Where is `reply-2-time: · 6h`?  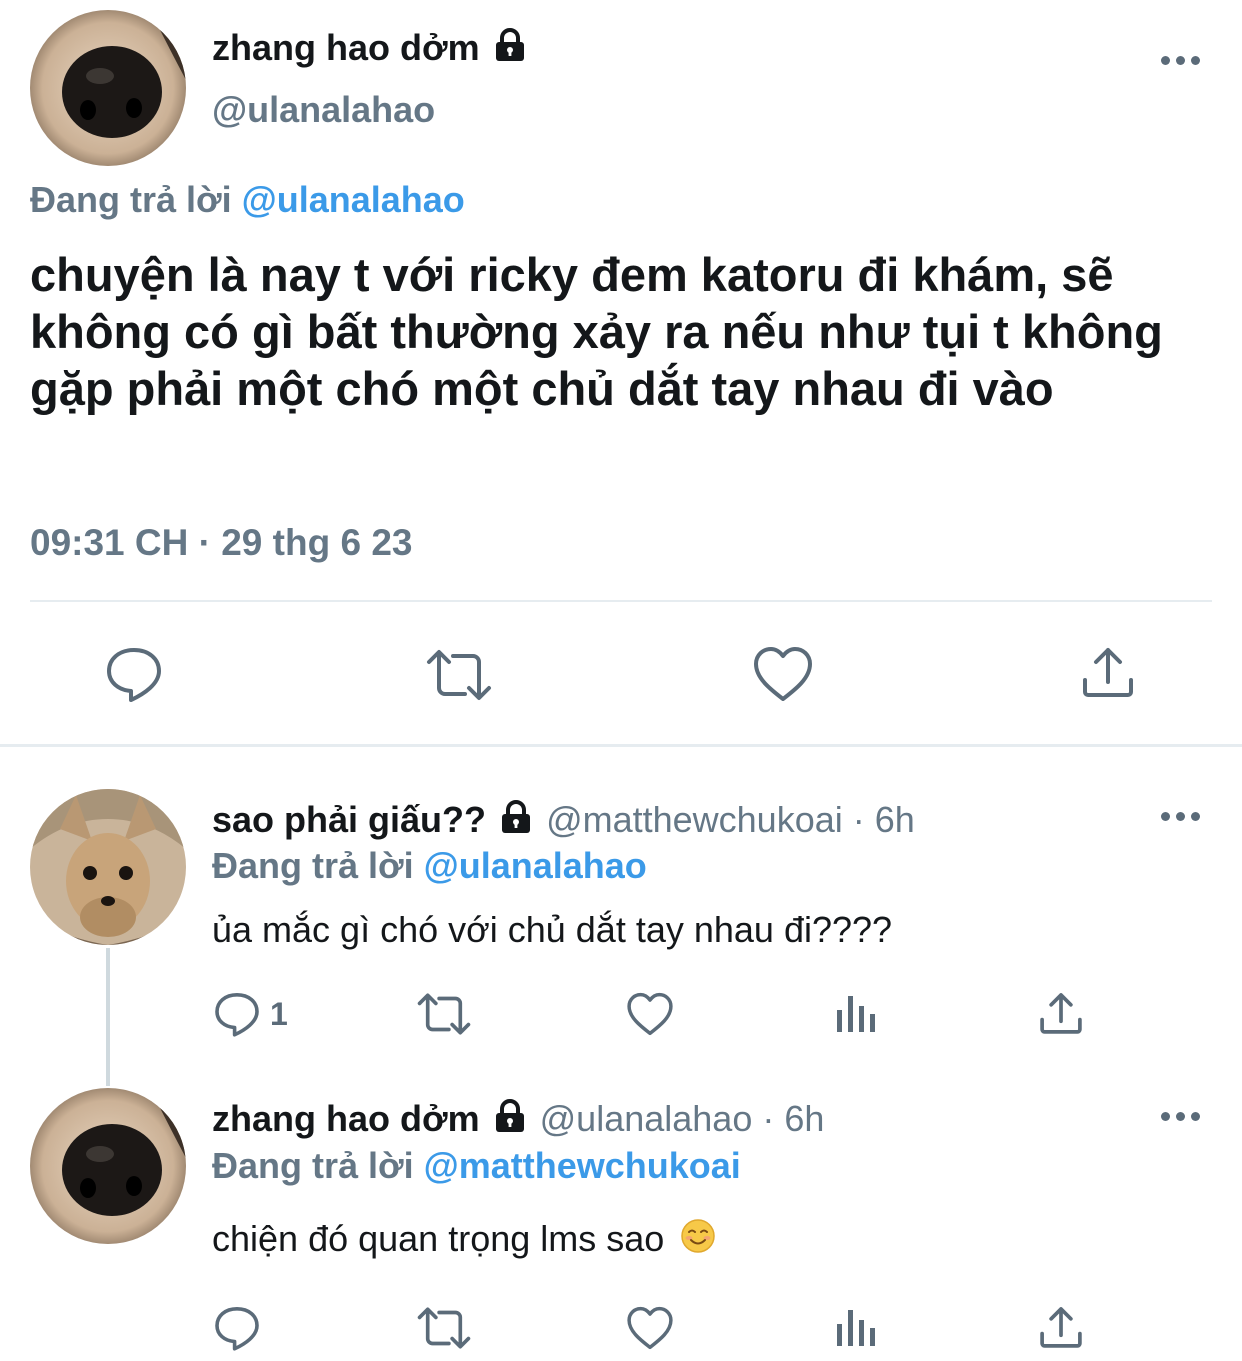 reply-2-time: · 6h is located at coordinates (793, 1118).